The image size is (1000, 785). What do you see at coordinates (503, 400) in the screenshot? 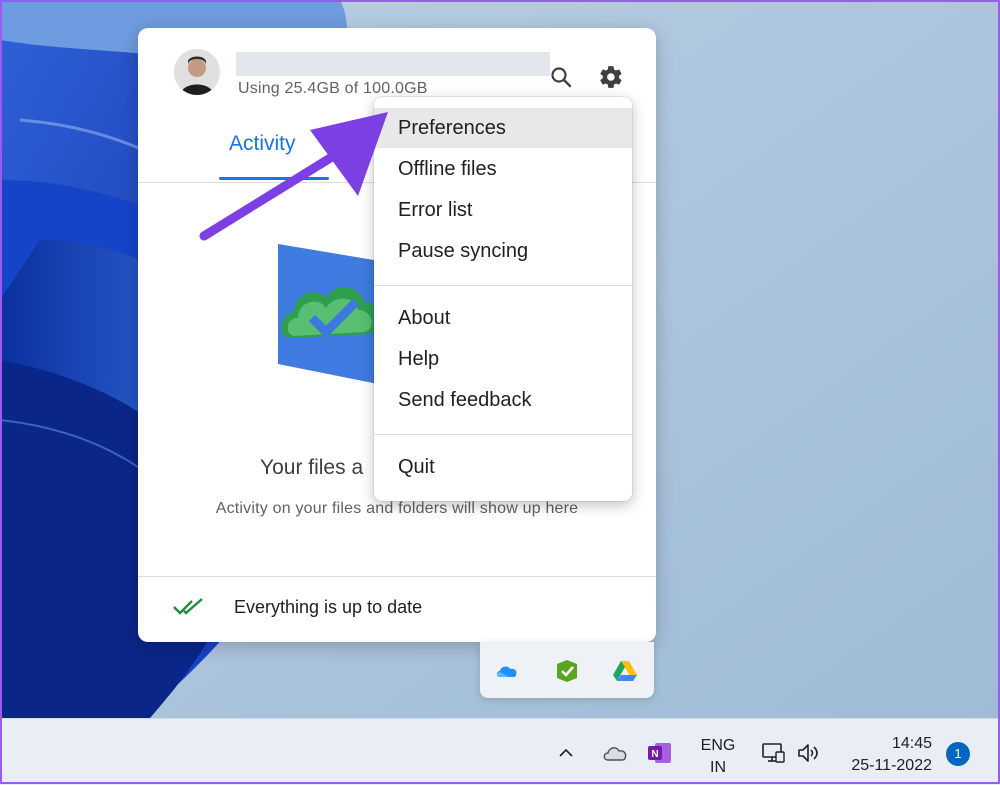
I see `menu-item-send-feedback: Send feedback` at bounding box center [503, 400].